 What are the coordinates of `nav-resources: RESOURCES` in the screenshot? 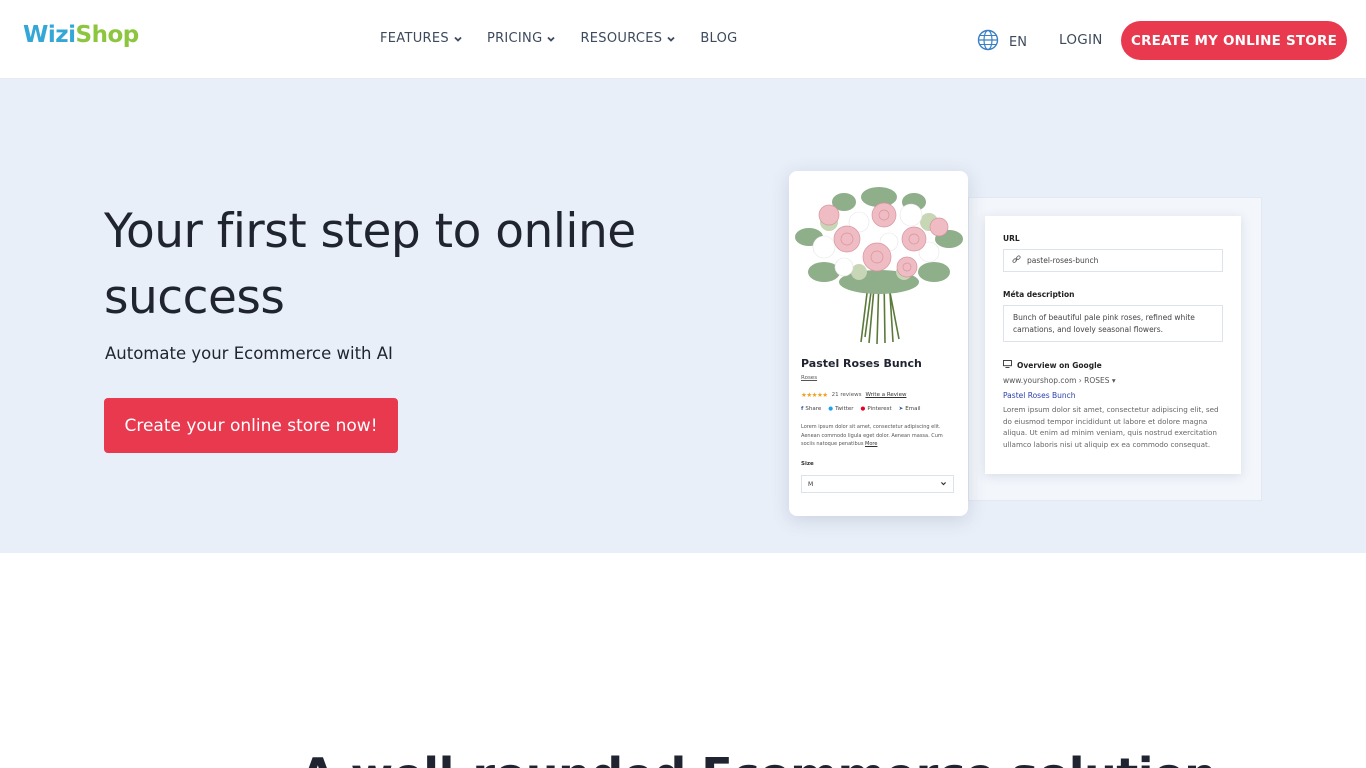 It's located at (628, 38).